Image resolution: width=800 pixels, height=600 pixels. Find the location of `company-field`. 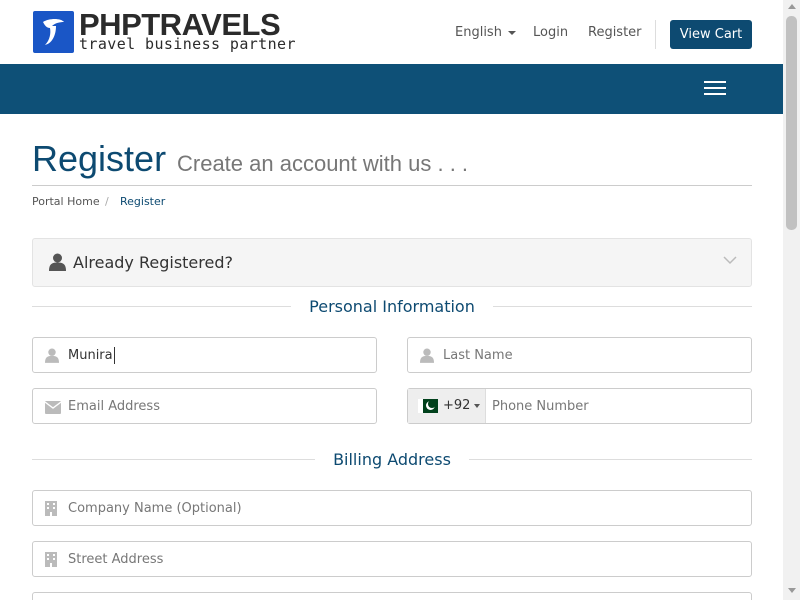

company-field is located at coordinates (392, 508).